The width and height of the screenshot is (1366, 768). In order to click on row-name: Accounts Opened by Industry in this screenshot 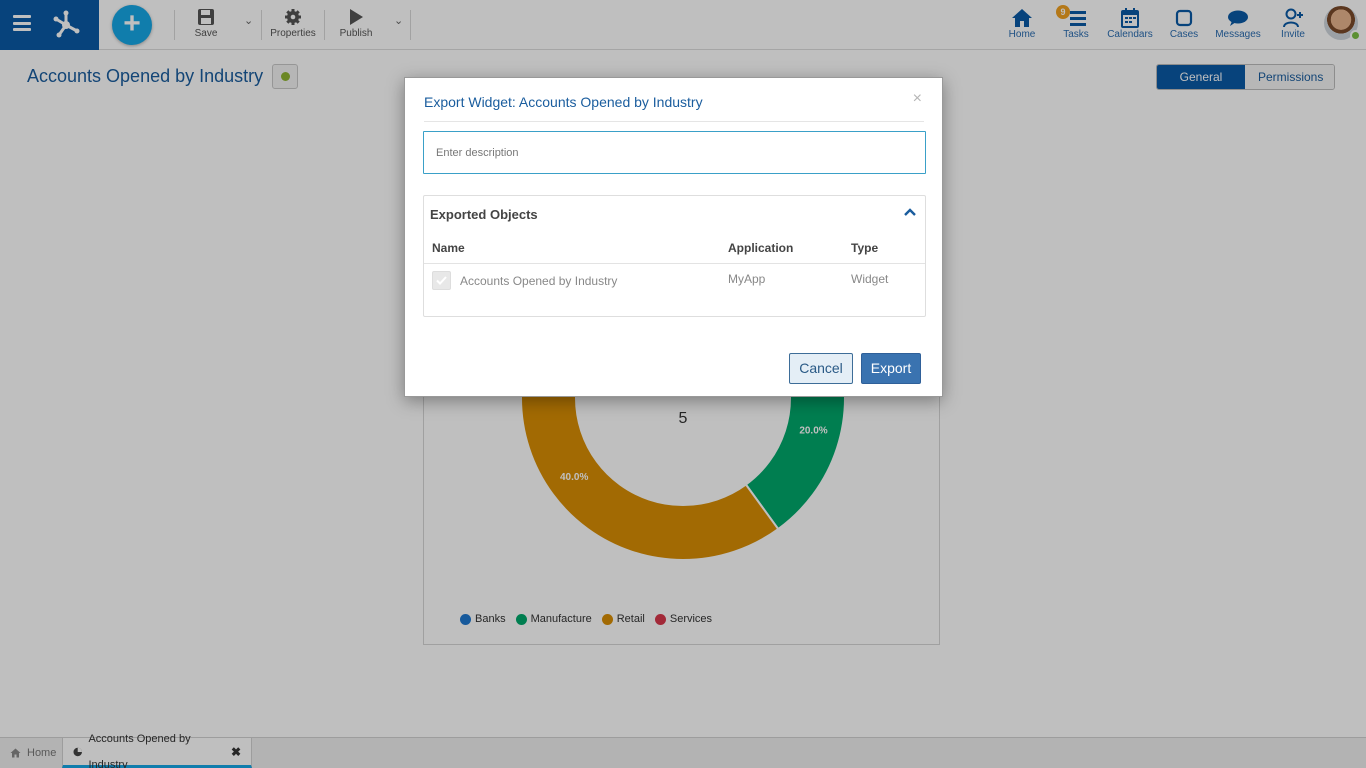, I will do `click(539, 281)`.